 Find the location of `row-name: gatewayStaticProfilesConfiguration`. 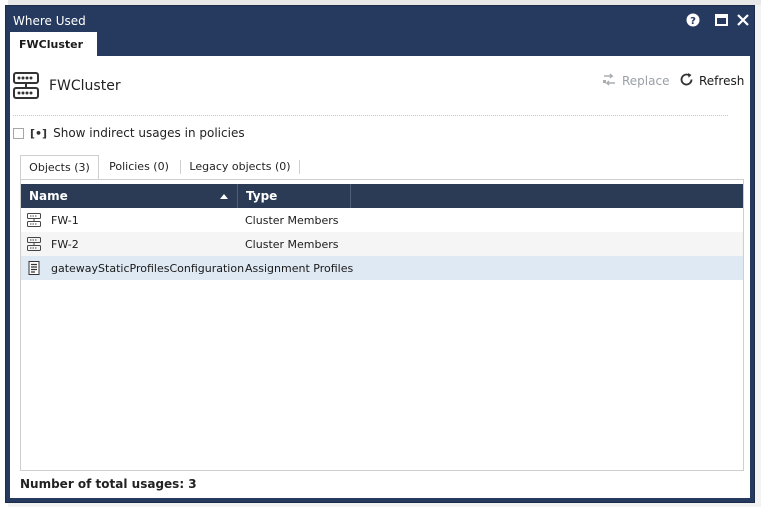

row-name: gatewayStaticProfilesConfiguration is located at coordinates (148, 268).